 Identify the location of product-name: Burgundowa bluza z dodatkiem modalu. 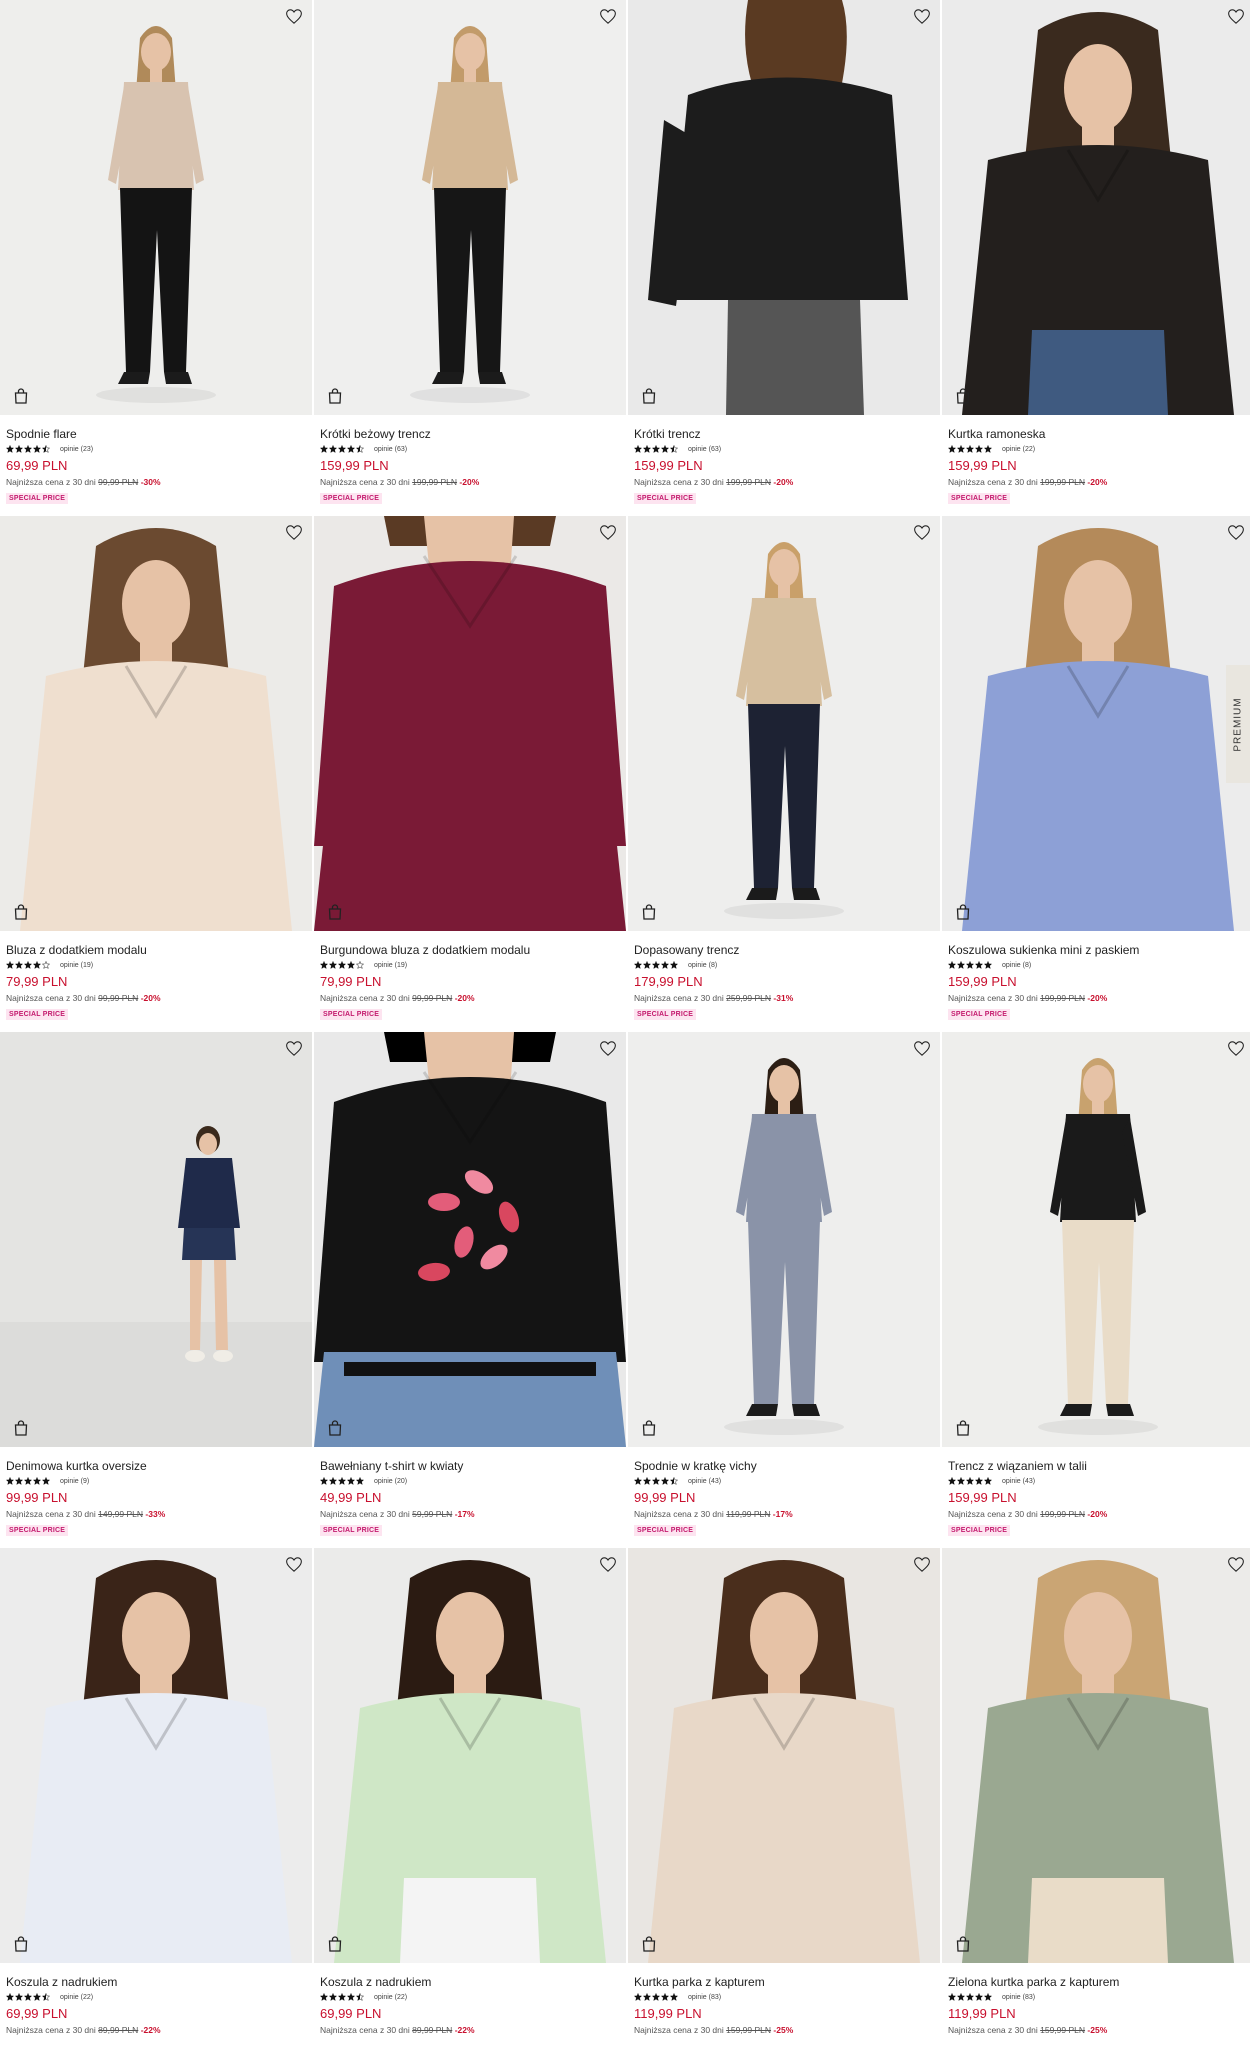
(470, 950).